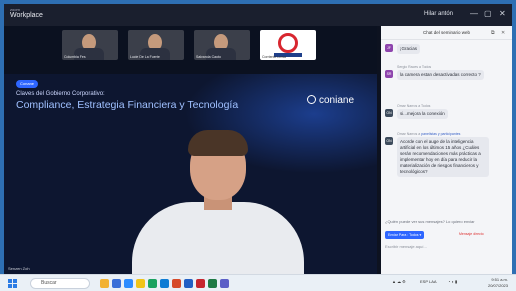 This screenshot has height=291, width=516. What do you see at coordinates (176, 283) in the screenshot?
I see `powerpoint-icon` at bounding box center [176, 283].